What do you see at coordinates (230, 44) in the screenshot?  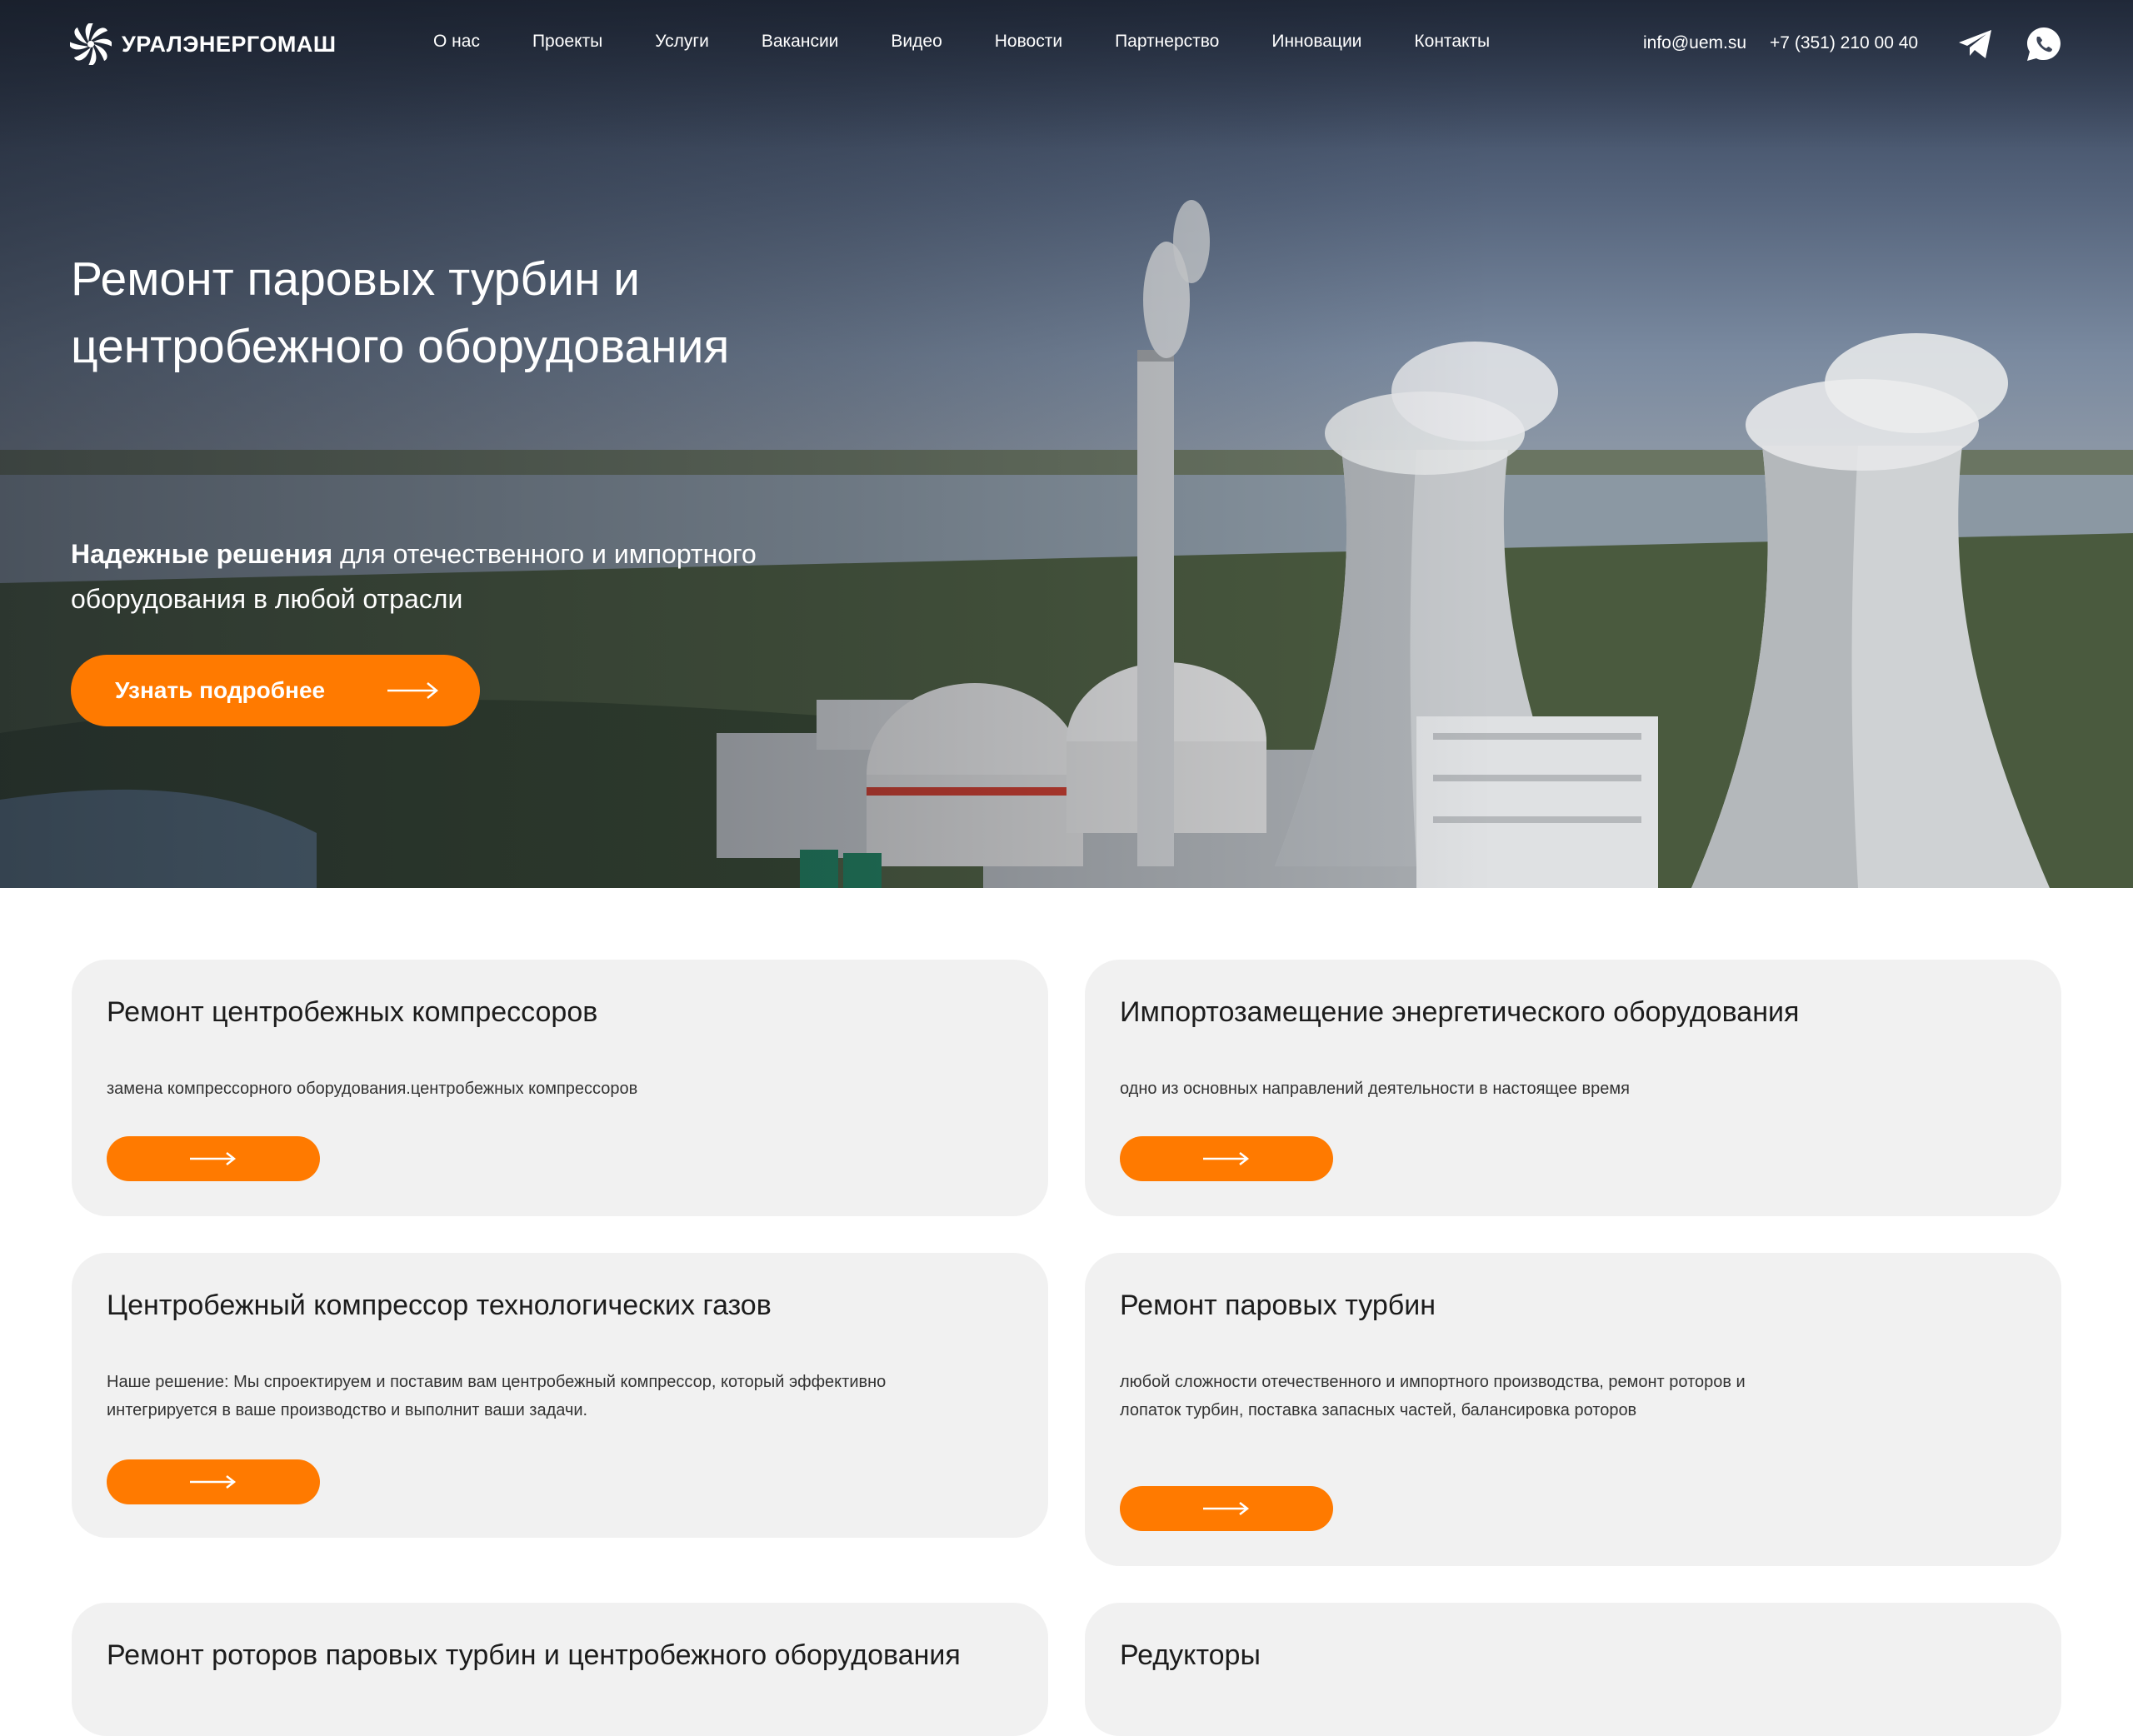 I see `logo-text: УРАЛЭНЕРГОМАШ` at bounding box center [230, 44].